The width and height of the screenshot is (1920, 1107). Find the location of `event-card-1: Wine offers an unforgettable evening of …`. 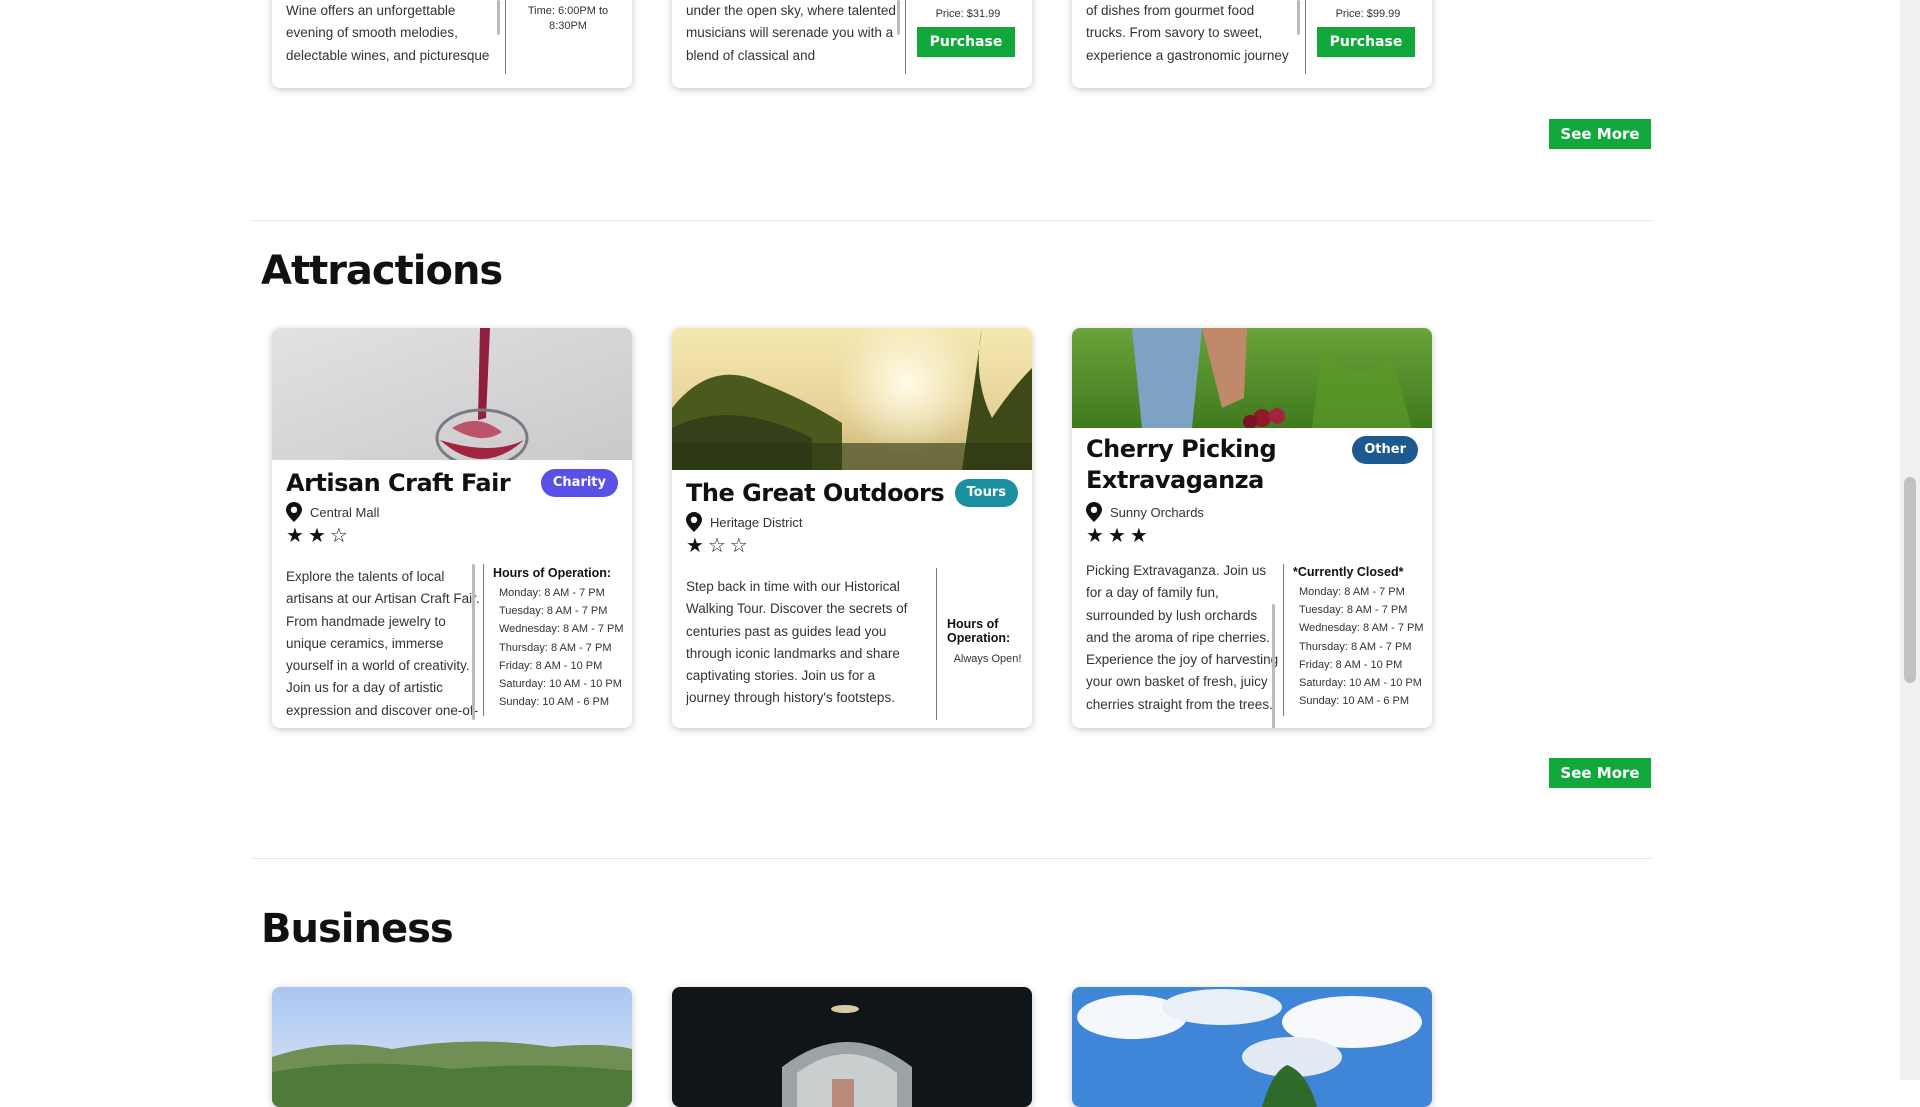

event-card-1: Wine offers an unforgettable evening of … is located at coordinates (452, 44).